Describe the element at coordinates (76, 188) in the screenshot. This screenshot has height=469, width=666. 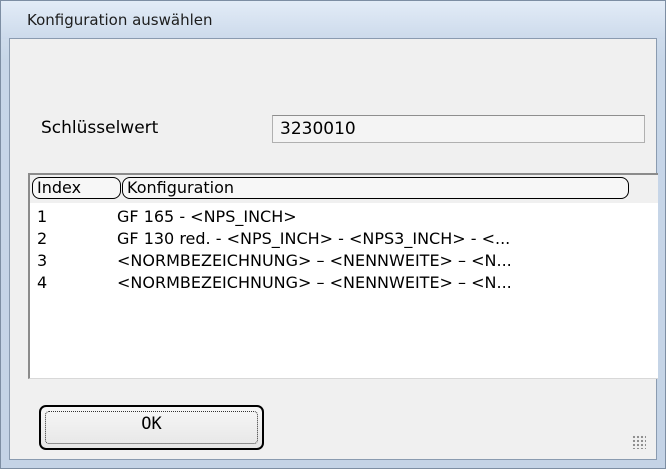
I see `column-header-index: Index` at that location.